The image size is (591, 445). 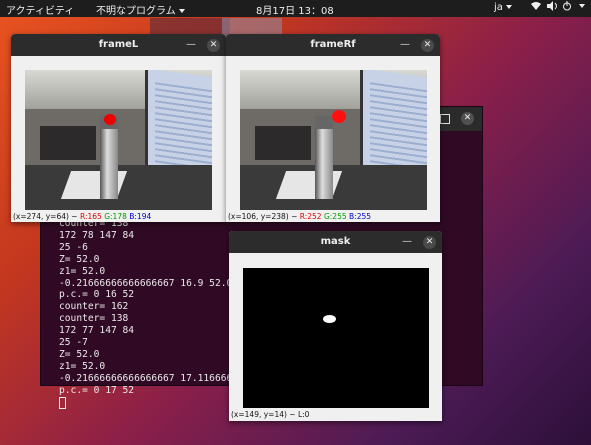 I want to click on clock: 8月17日 13：08, so click(x=295, y=9).